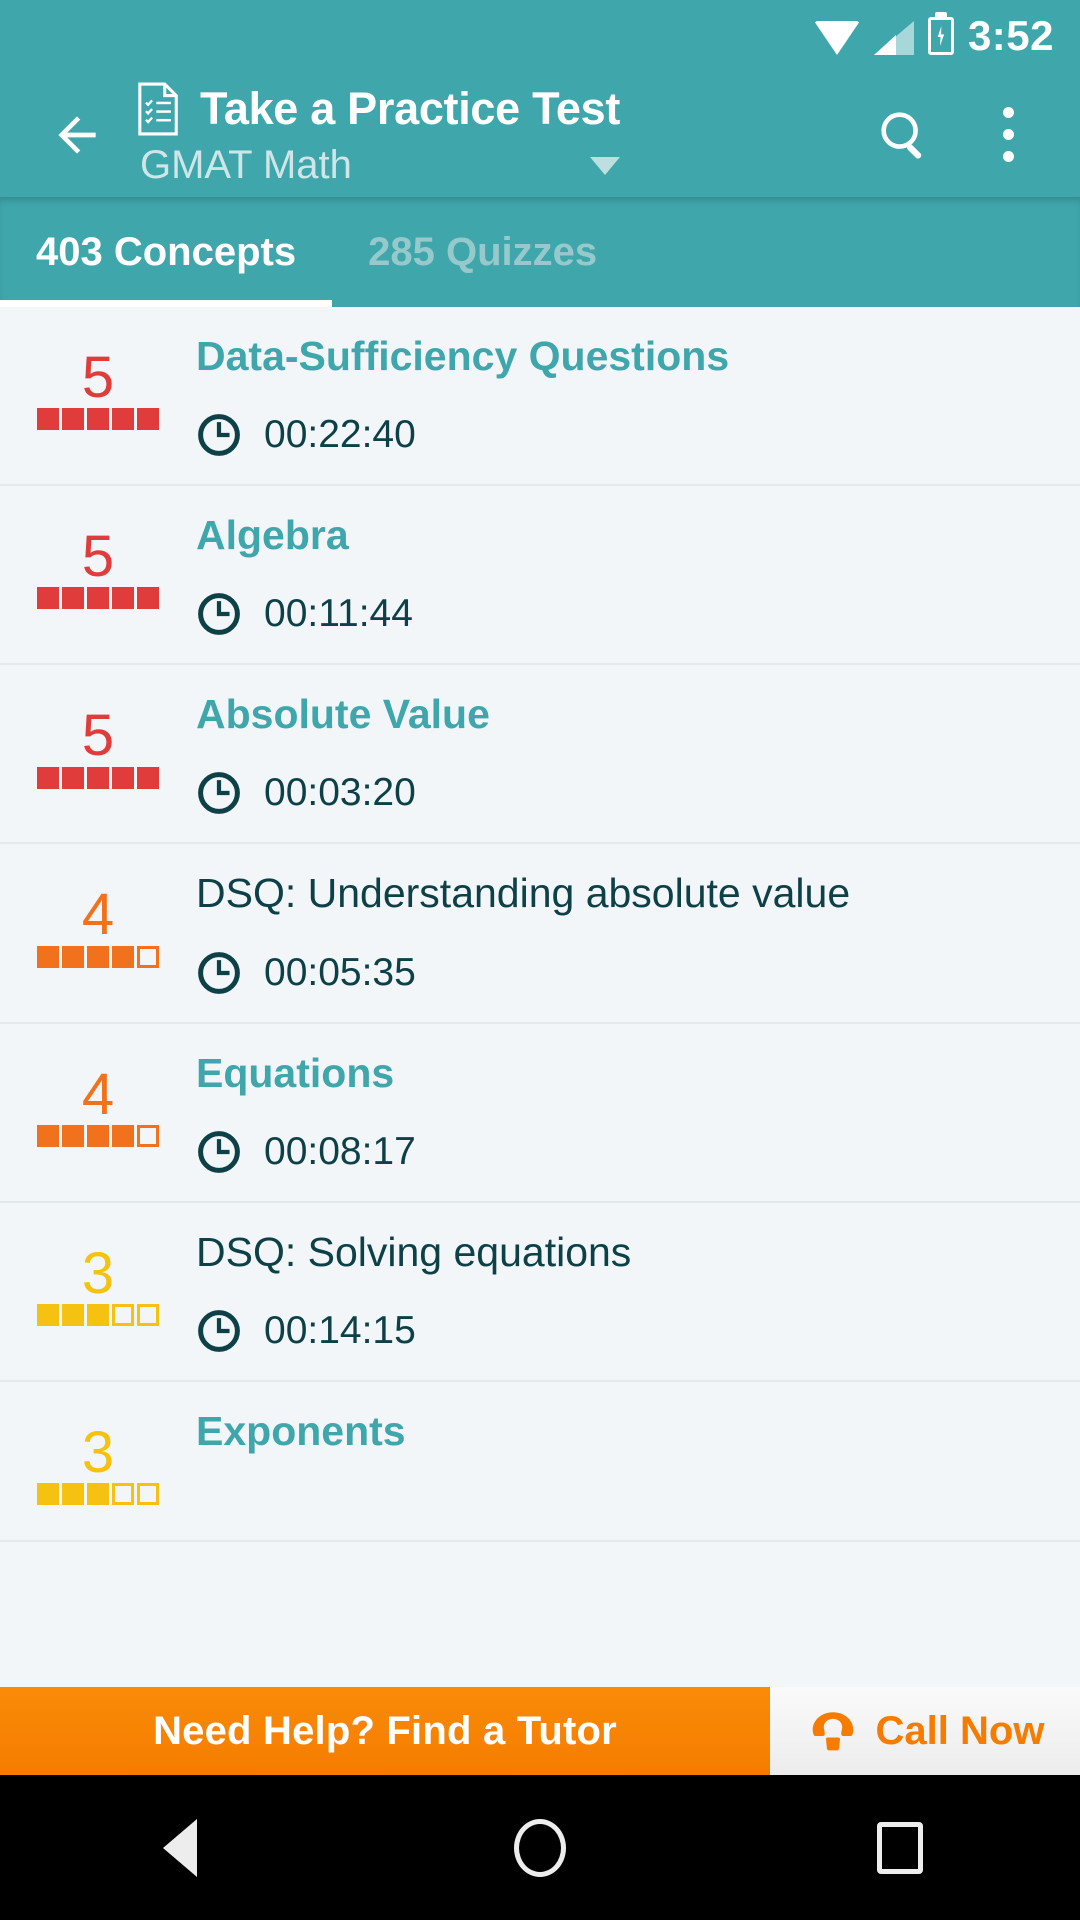 This screenshot has height=1920, width=1080. I want to click on practice-test-document-icon, so click(158, 109).